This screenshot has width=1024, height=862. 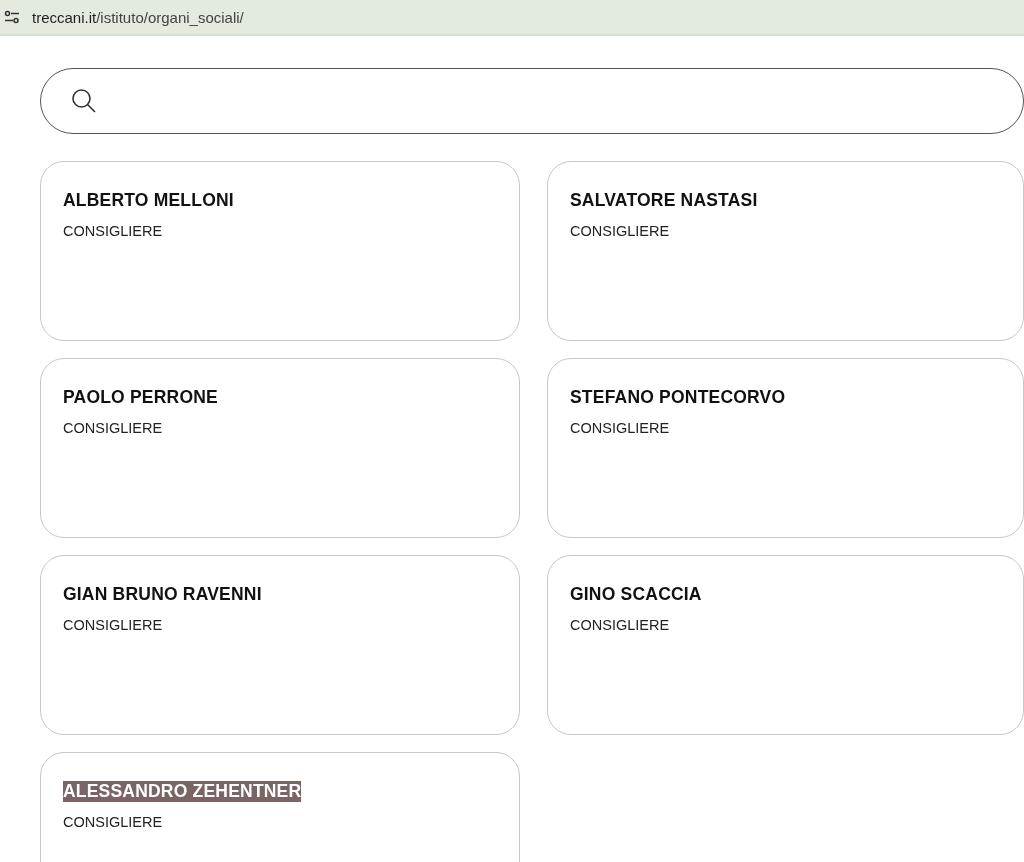 I want to click on url-text: treccani.it/istituto/organi_sociali/, so click(x=138, y=17).